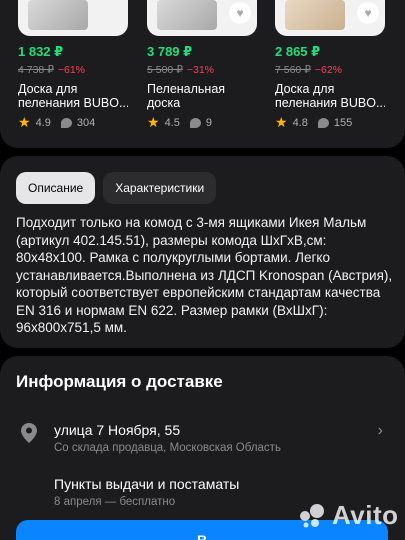 This screenshot has width=405, height=540. I want to click on old-price-line: 7 560 ₽ −62%, so click(308, 70).